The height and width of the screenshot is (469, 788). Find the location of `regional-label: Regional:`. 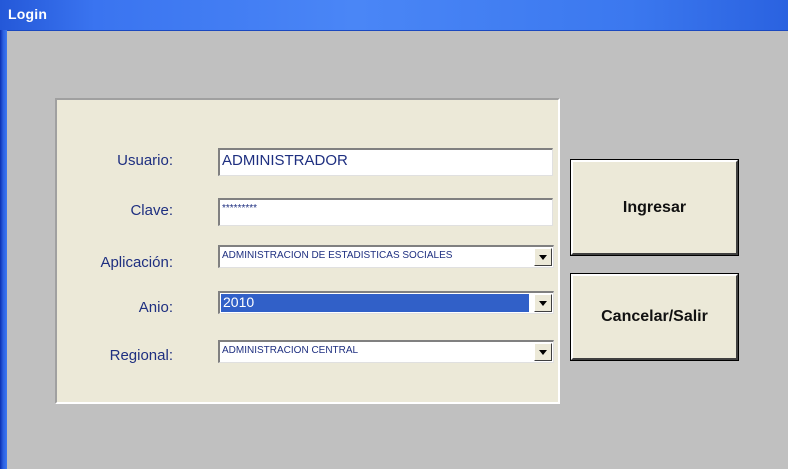

regional-label: Regional: is located at coordinates (141, 355).